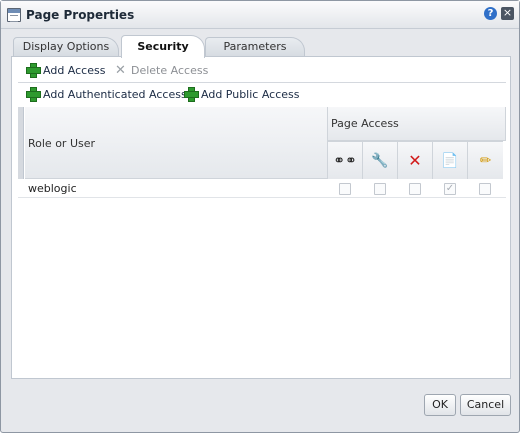 The image size is (520, 433). Describe the element at coordinates (415, 160) in the screenshot. I see `delete-x-icon: ✕` at that location.